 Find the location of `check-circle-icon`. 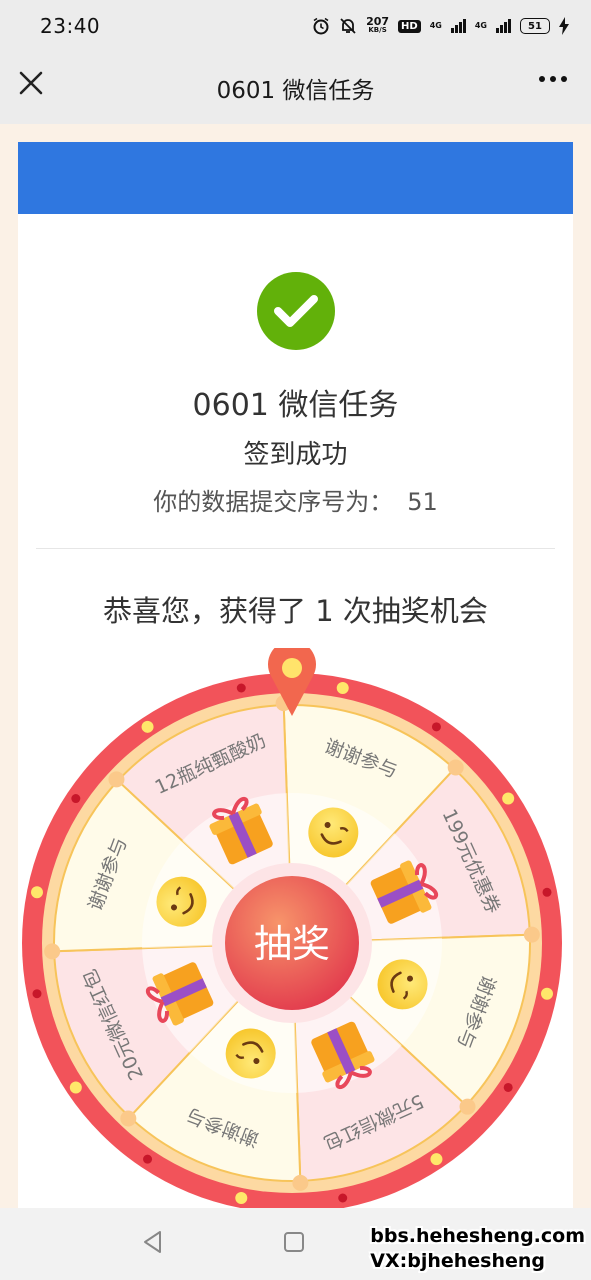

check-circle-icon is located at coordinates (296, 311).